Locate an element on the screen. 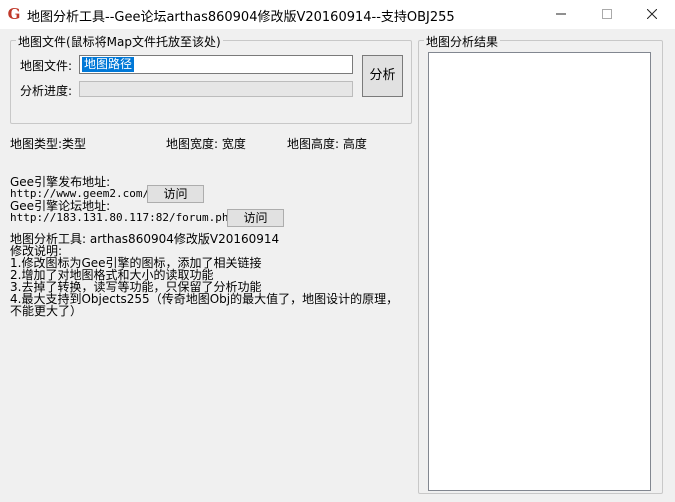 This screenshot has height=502, width=675. file-label: 地图文件: is located at coordinates (46, 66).